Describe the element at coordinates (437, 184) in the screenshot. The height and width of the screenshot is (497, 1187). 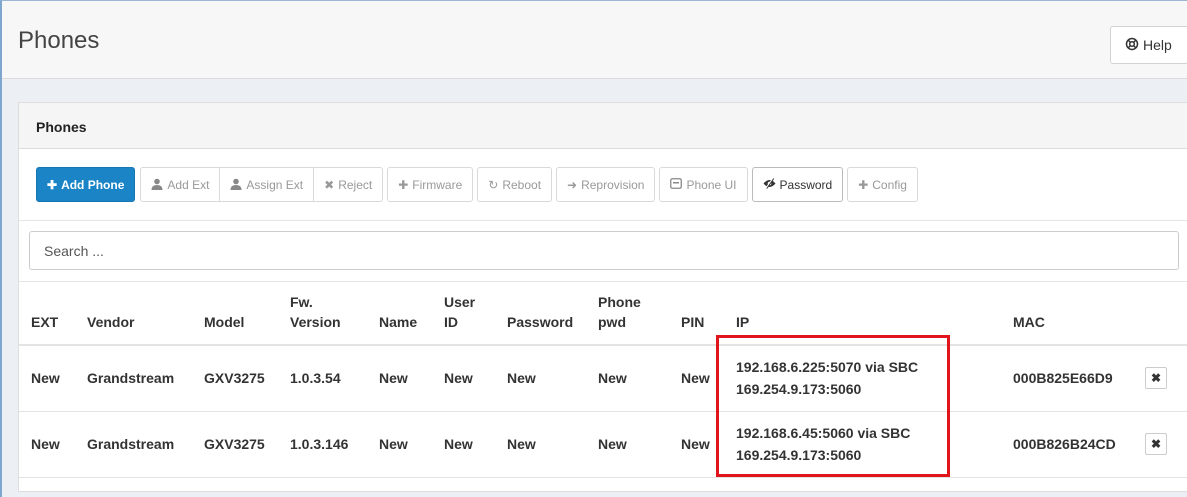
I see `firmware-label: Firmware` at that location.